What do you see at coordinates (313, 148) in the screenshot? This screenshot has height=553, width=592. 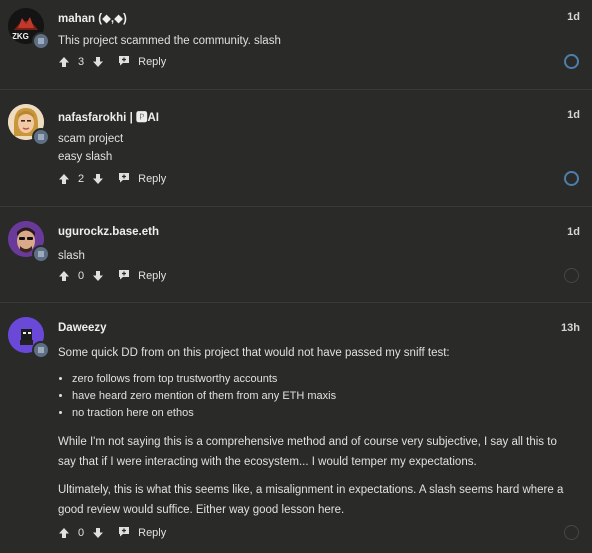 I see `comment-text: scam project easy slash` at bounding box center [313, 148].